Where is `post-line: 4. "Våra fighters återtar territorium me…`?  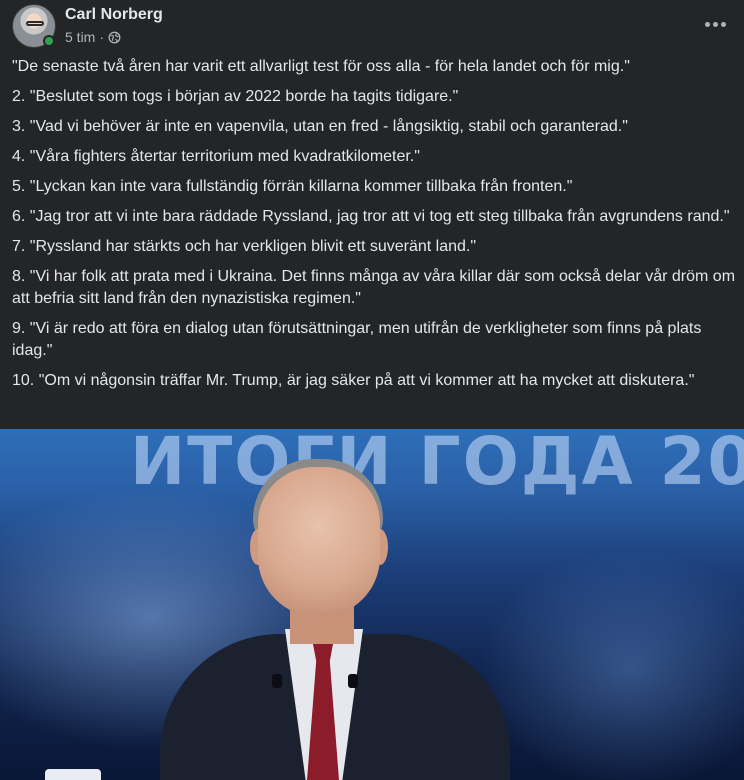
post-line: 4. "Våra fighters återtar territorium me… is located at coordinates (216, 156).